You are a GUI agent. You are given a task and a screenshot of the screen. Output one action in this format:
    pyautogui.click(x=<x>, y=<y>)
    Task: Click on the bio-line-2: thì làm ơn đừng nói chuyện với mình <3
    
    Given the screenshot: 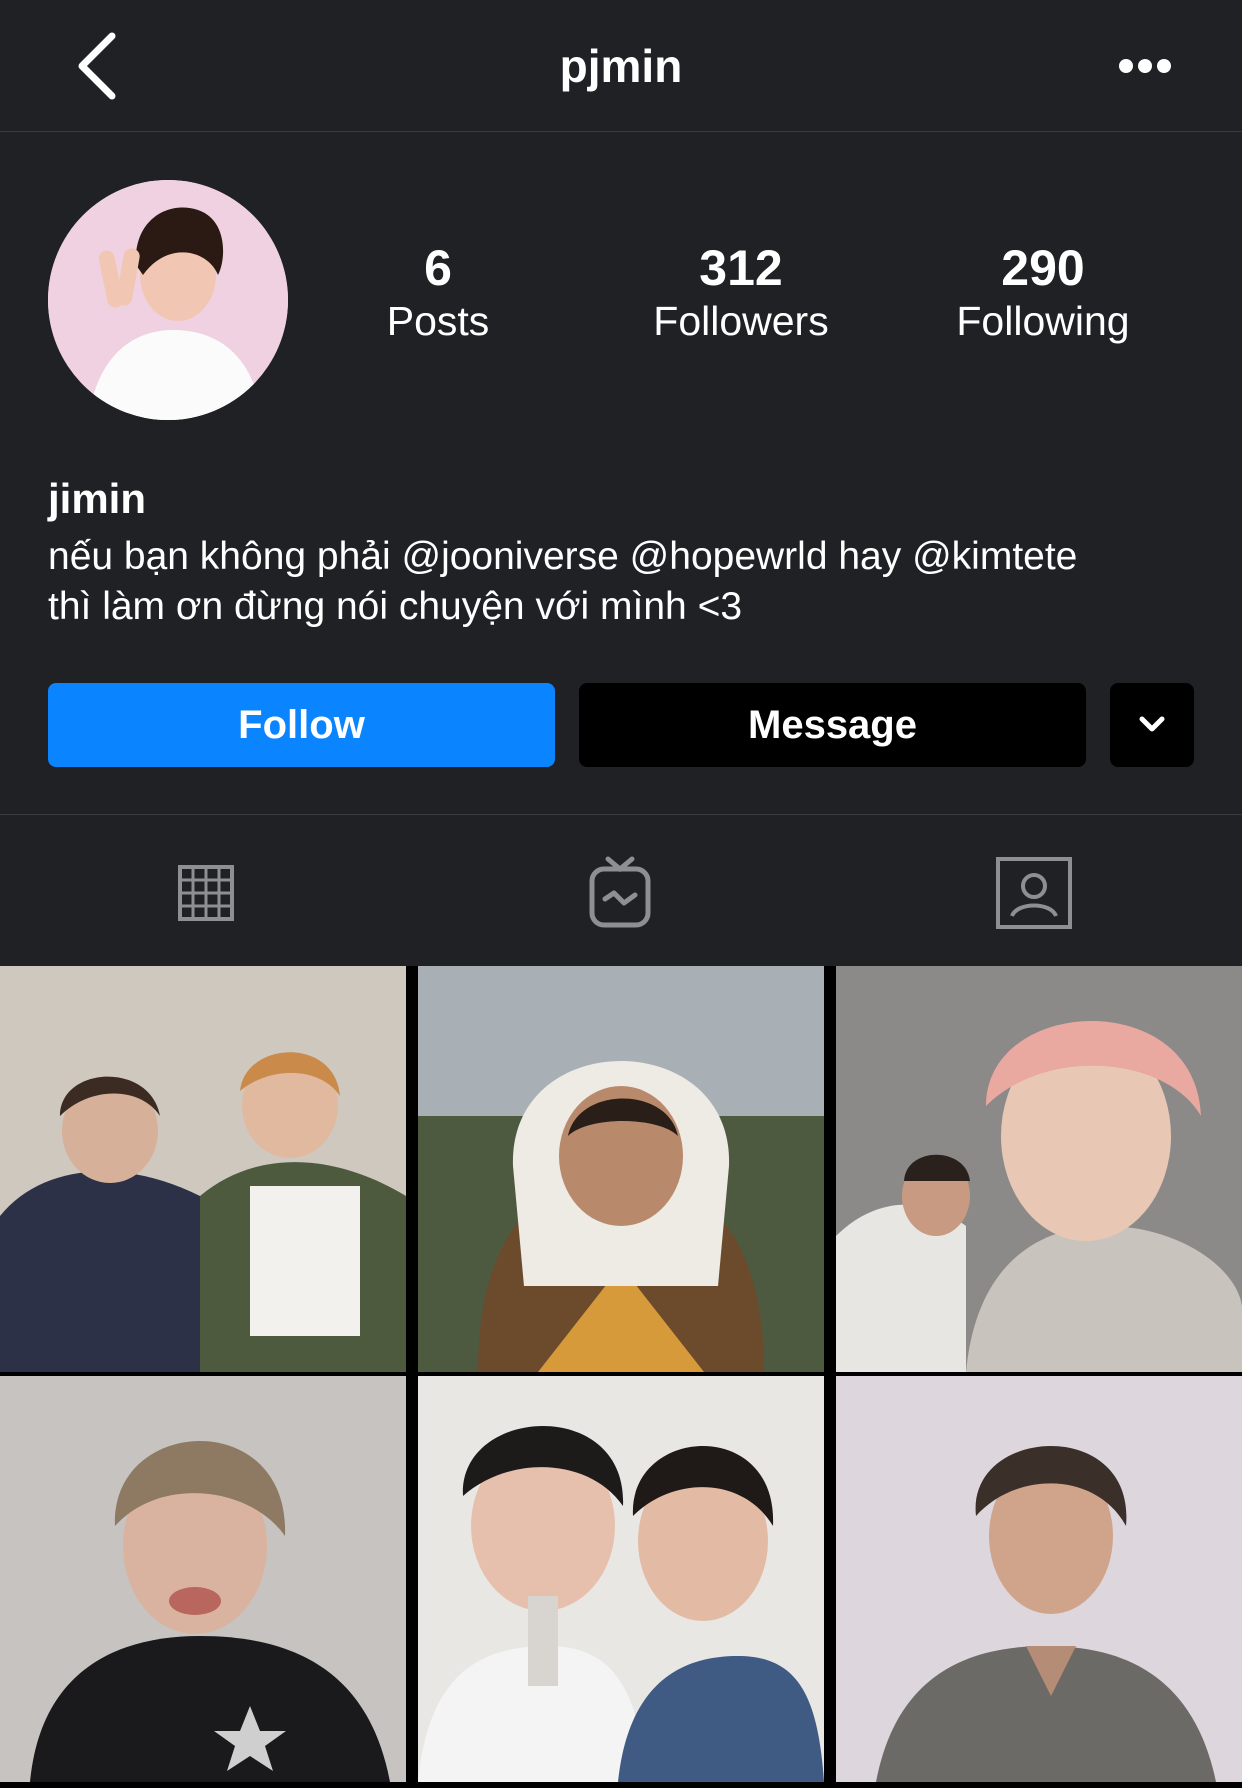 What is the action you would take?
    pyautogui.click(x=395, y=606)
    